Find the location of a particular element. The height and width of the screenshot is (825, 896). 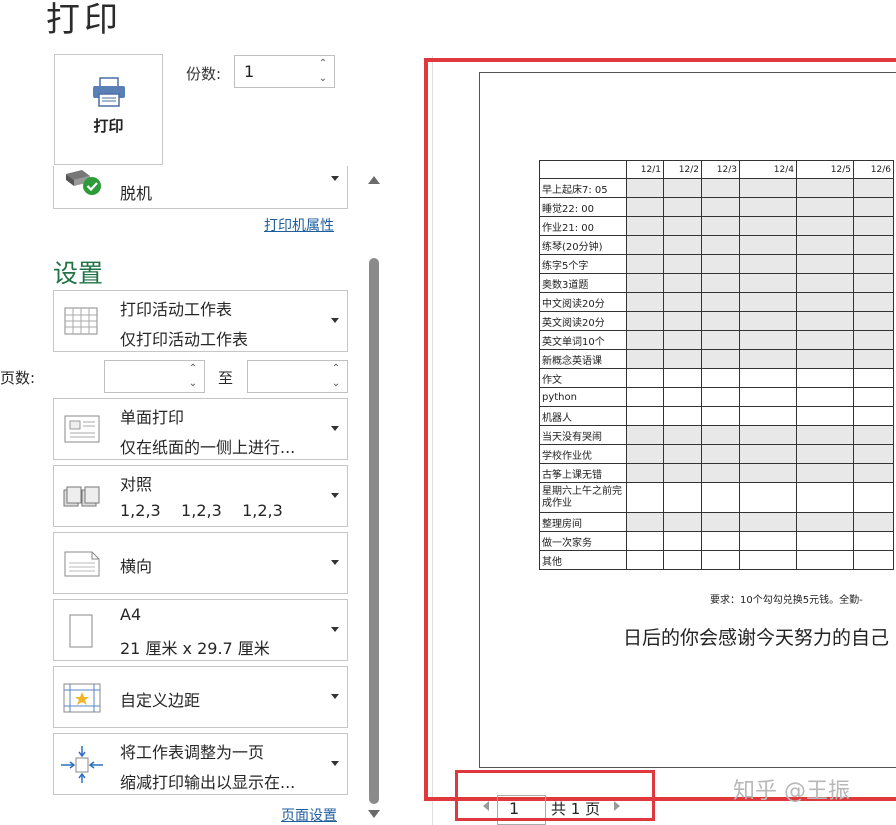

pager-highlight-box is located at coordinates (555, 795).